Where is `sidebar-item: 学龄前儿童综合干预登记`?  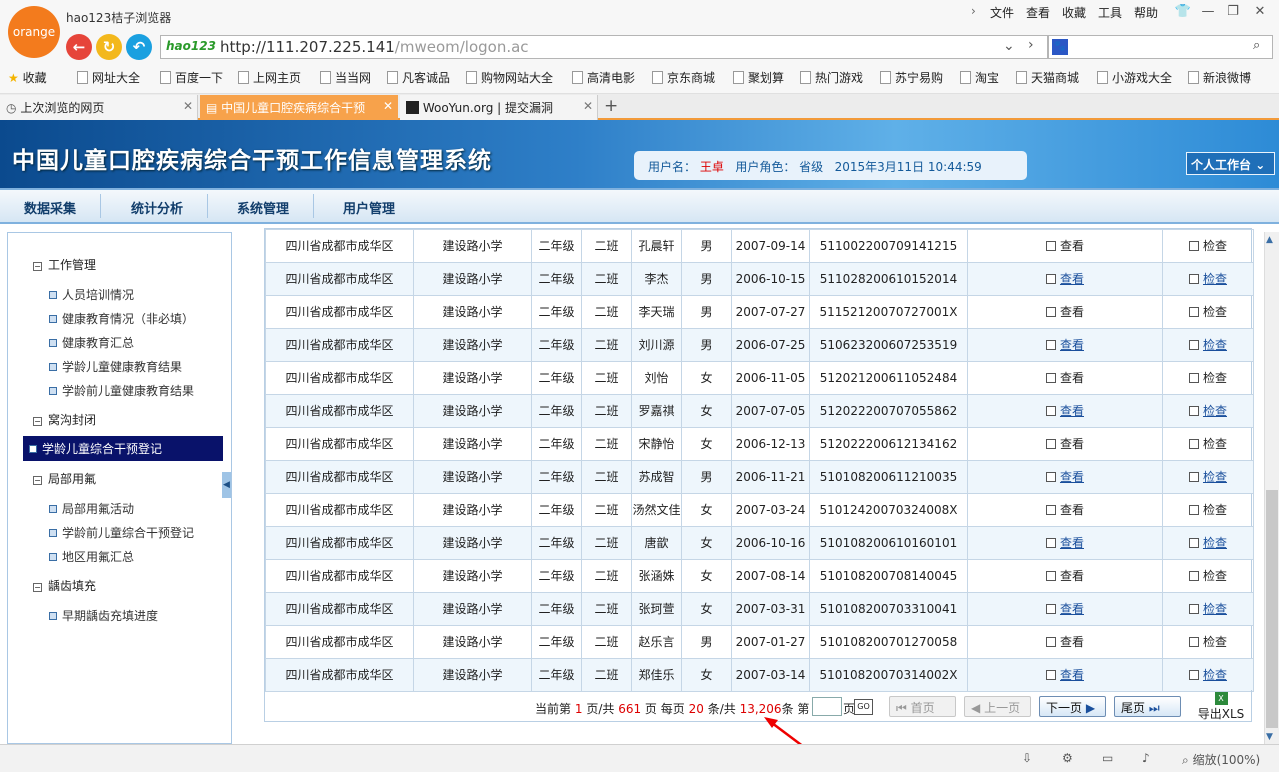 sidebar-item: 学龄前儿童综合干预登记 is located at coordinates (121, 532).